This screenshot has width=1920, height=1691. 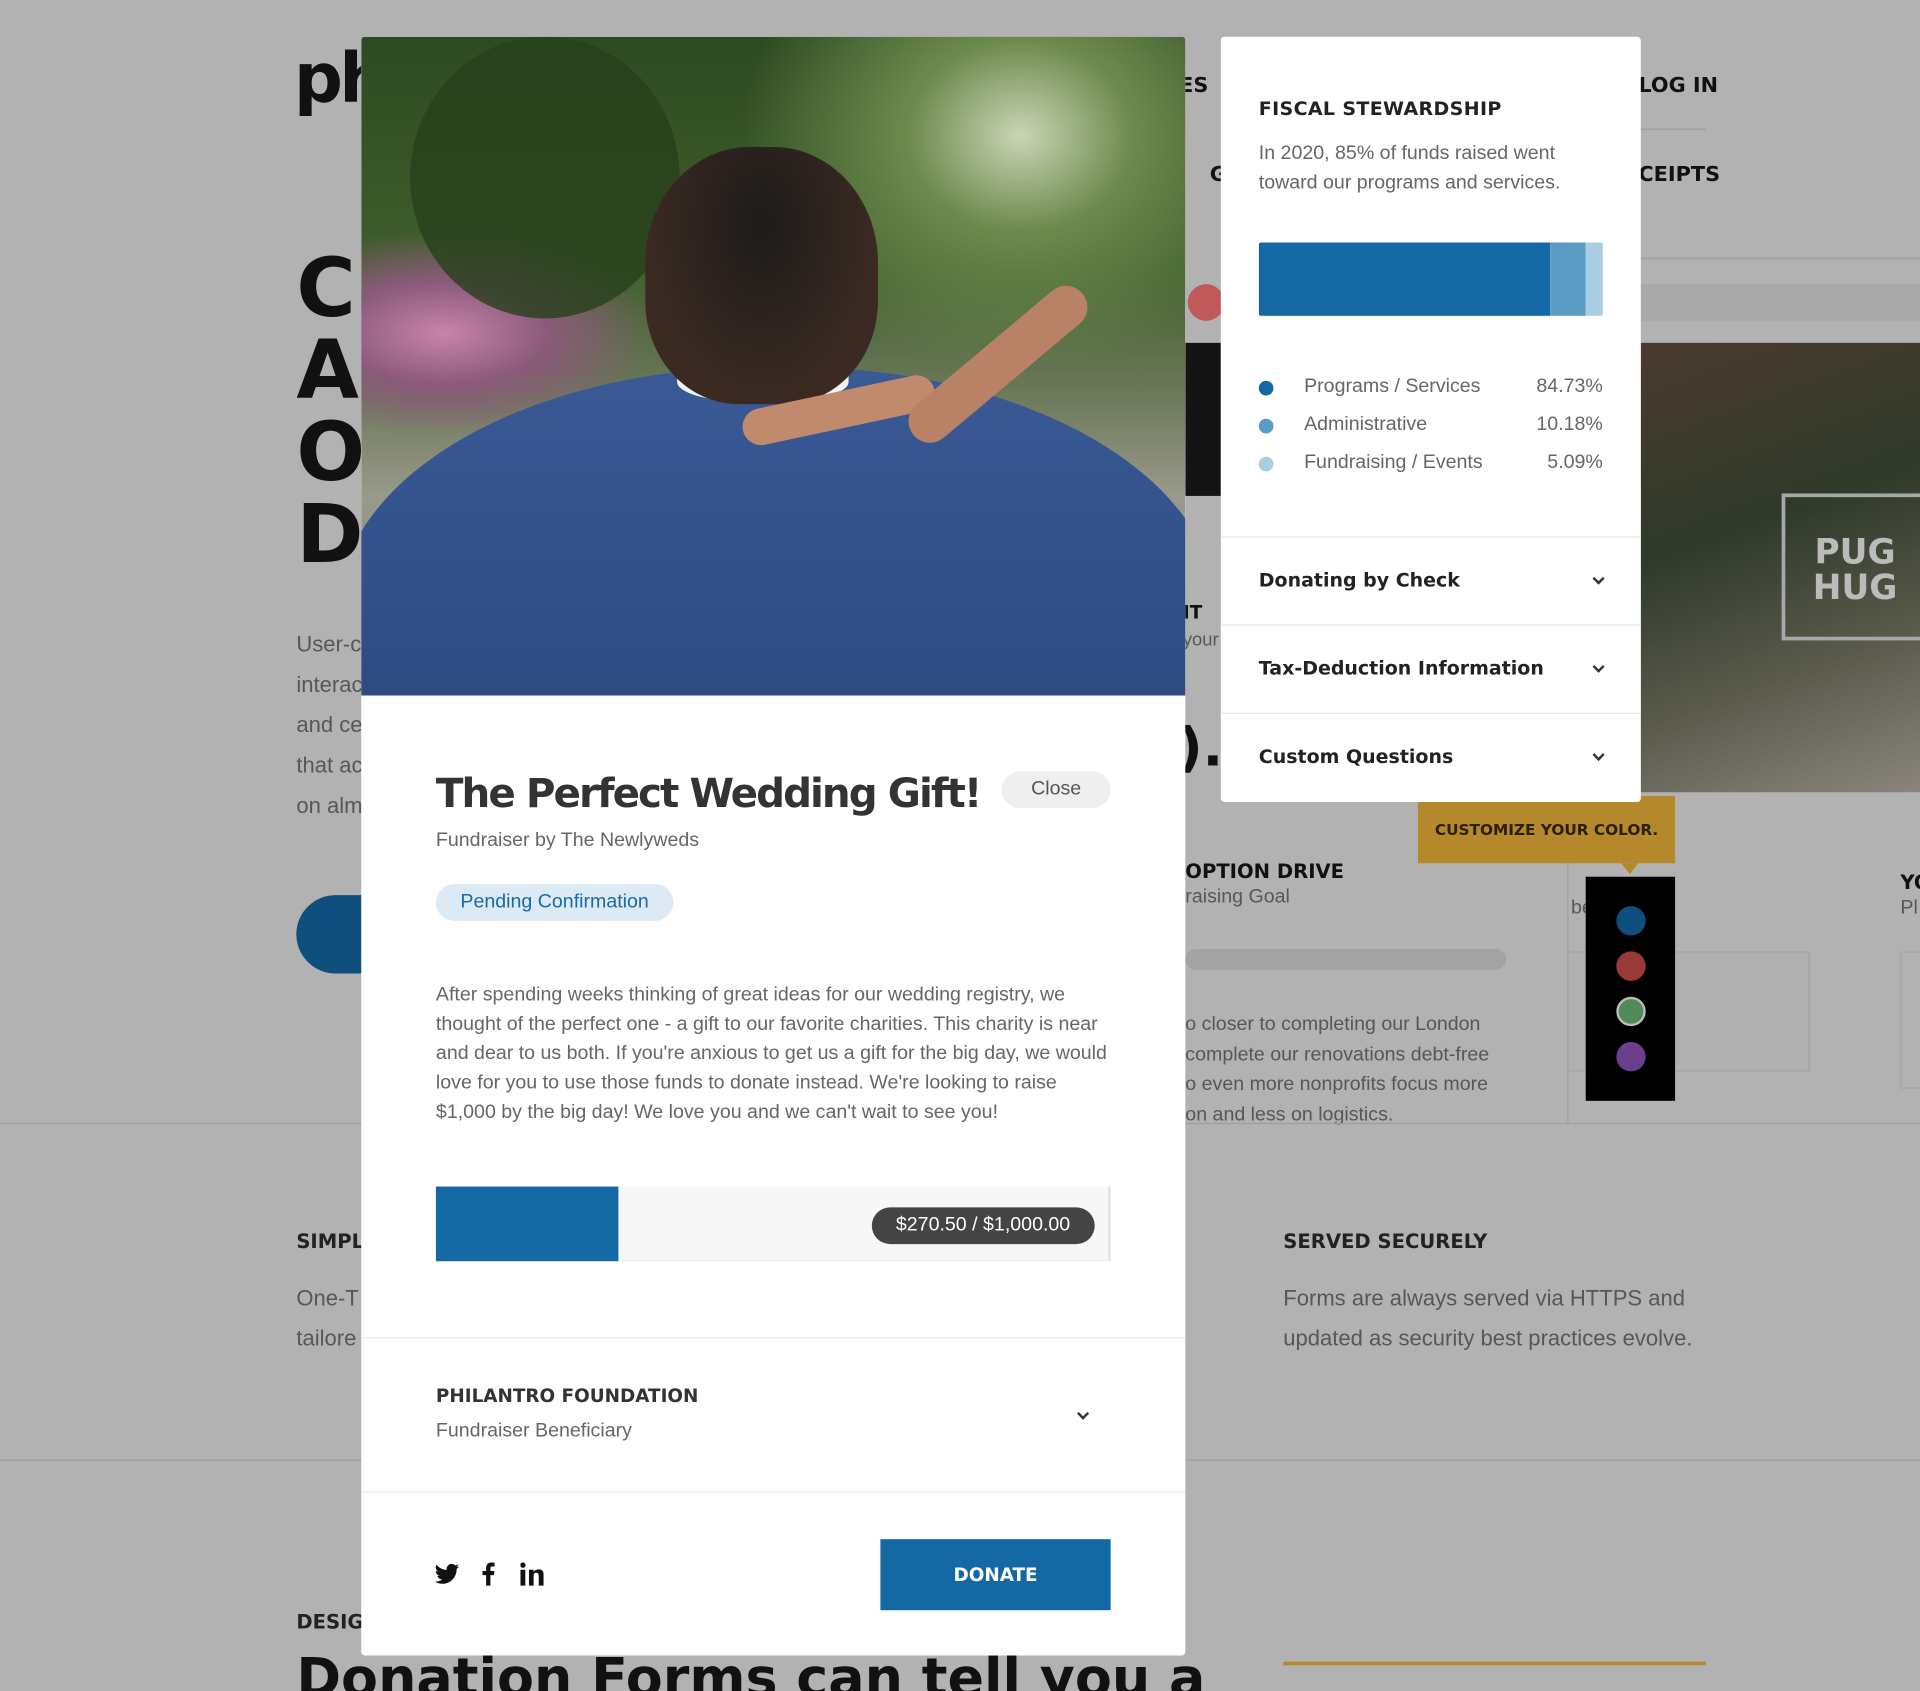 What do you see at coordinates (331, 411) in the screenshot?
I see `hero-heading: CAOD` at bounding box center [331, 411].